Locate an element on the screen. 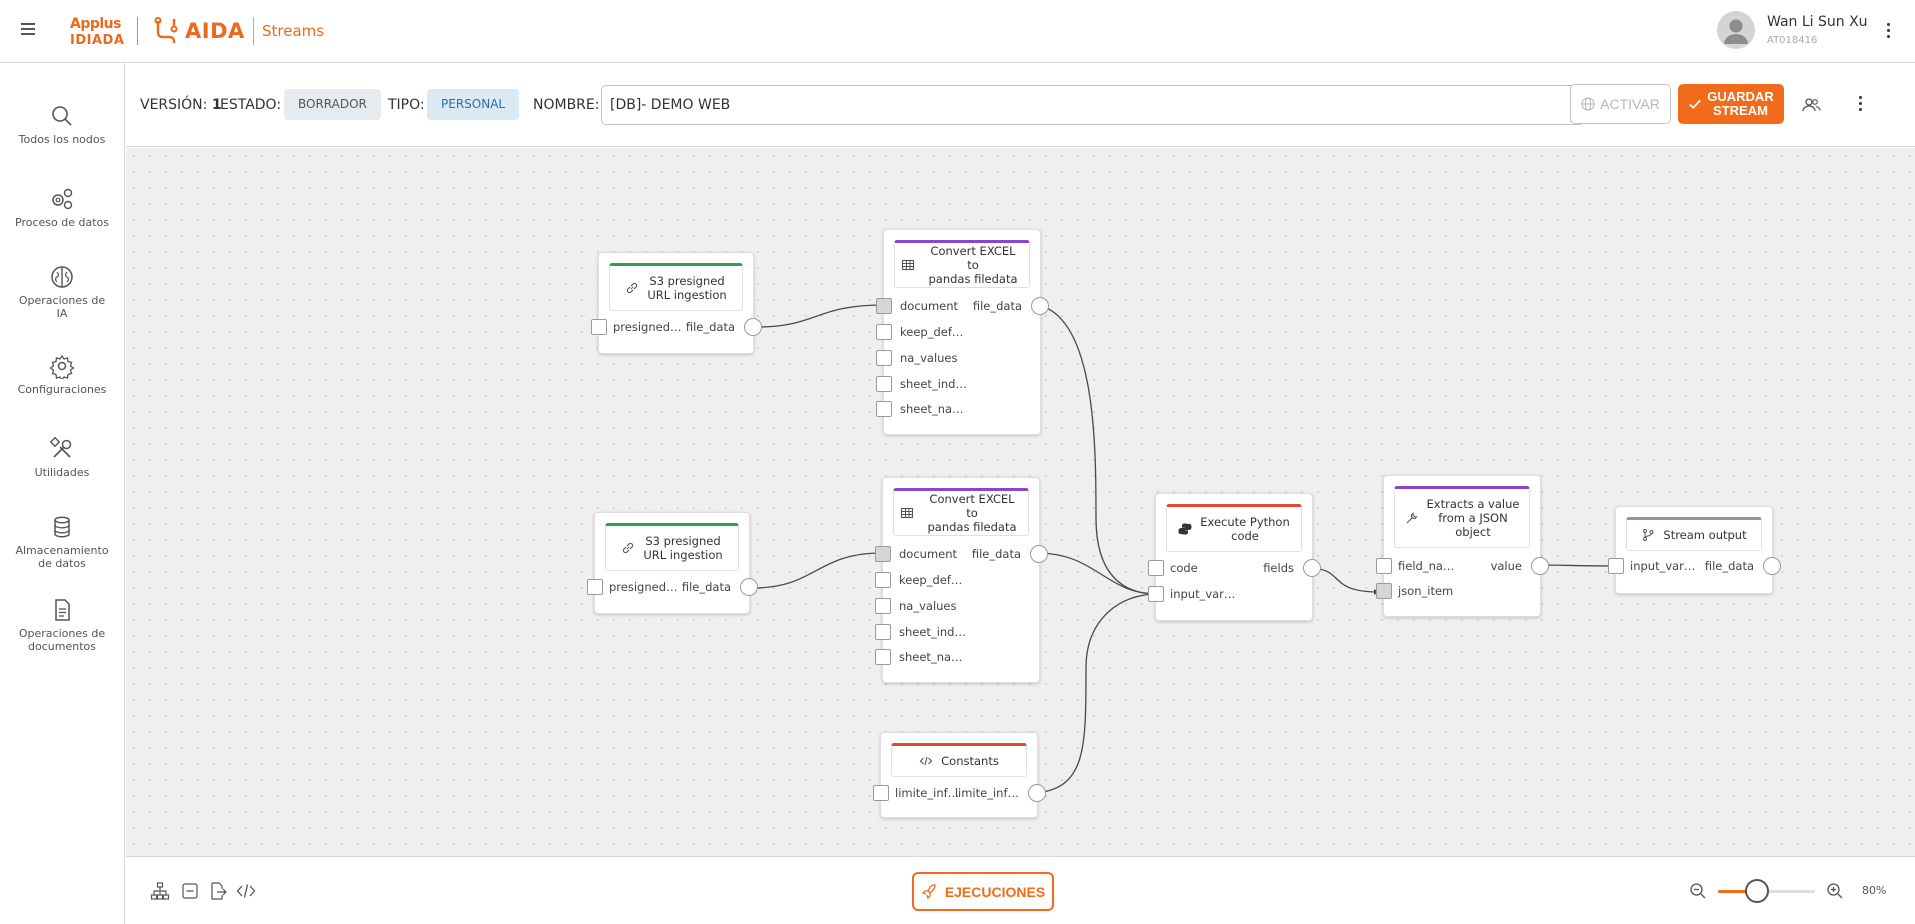  node-title-line: S3 presigned is located at coordinates (683, 541).